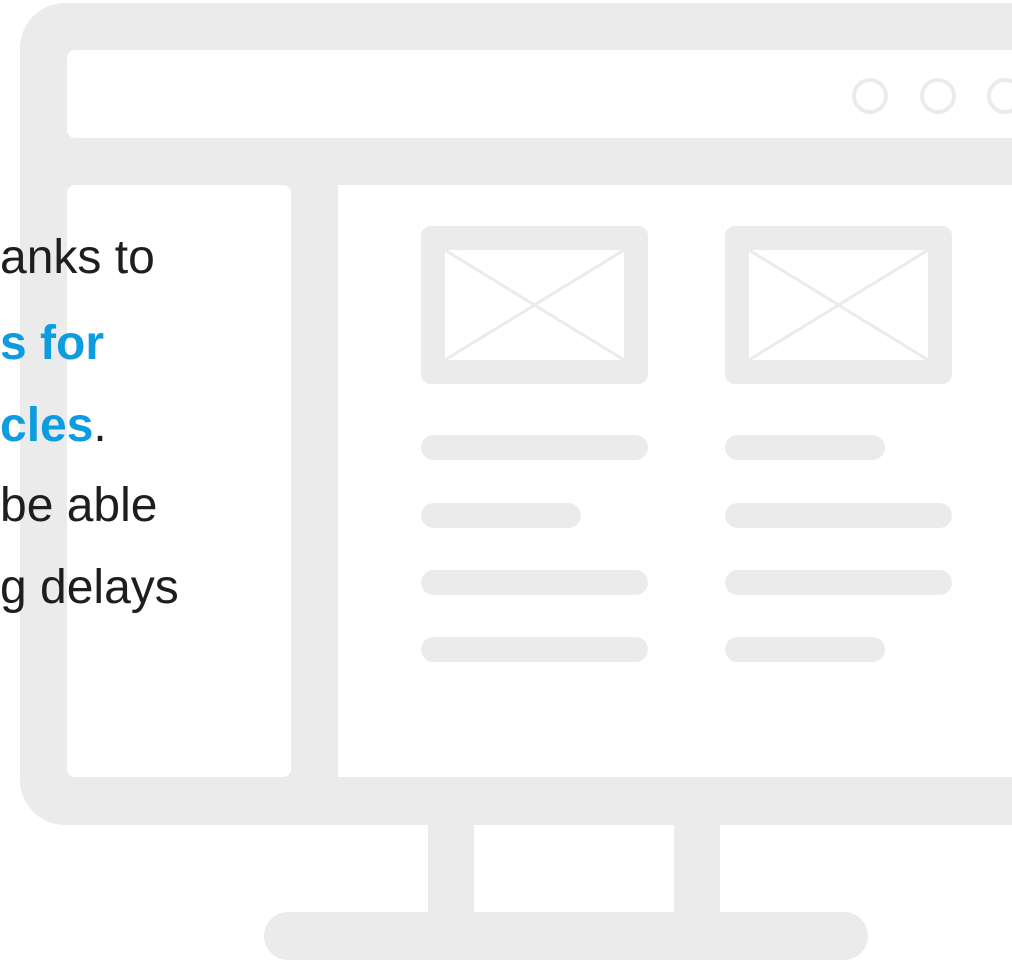 Image resolution: width=1012 pixels, height=962 pixels. I want to click on intro-text-accent: cles, so click(47, 425).